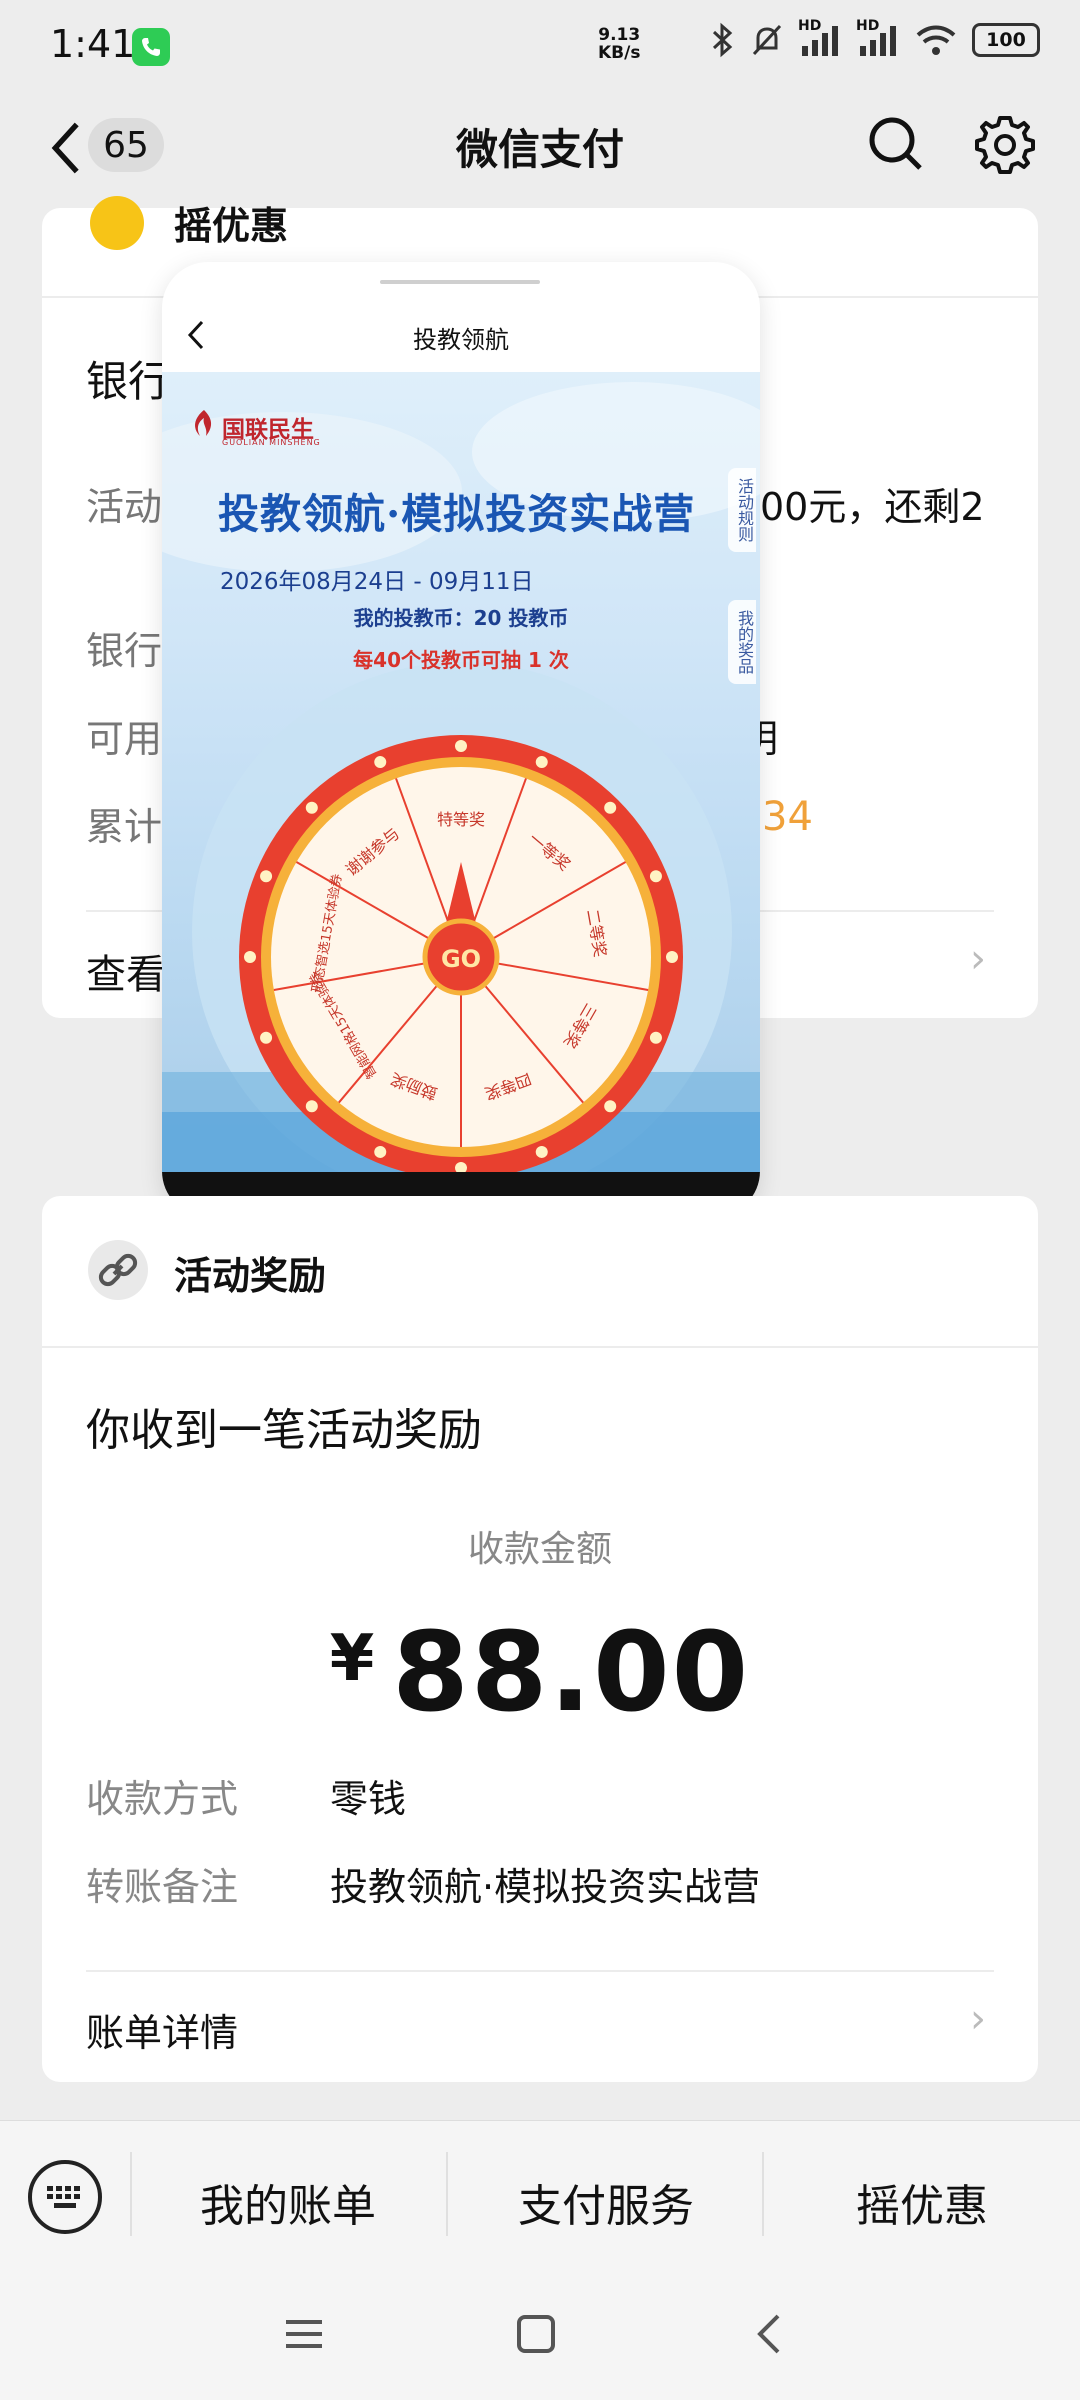 This screenshot has width=1080, height=2400. Describe the element at coordinates (922, 2202) in the screenshot. I see `tab-shake-discount: 摇优惠` at that location.